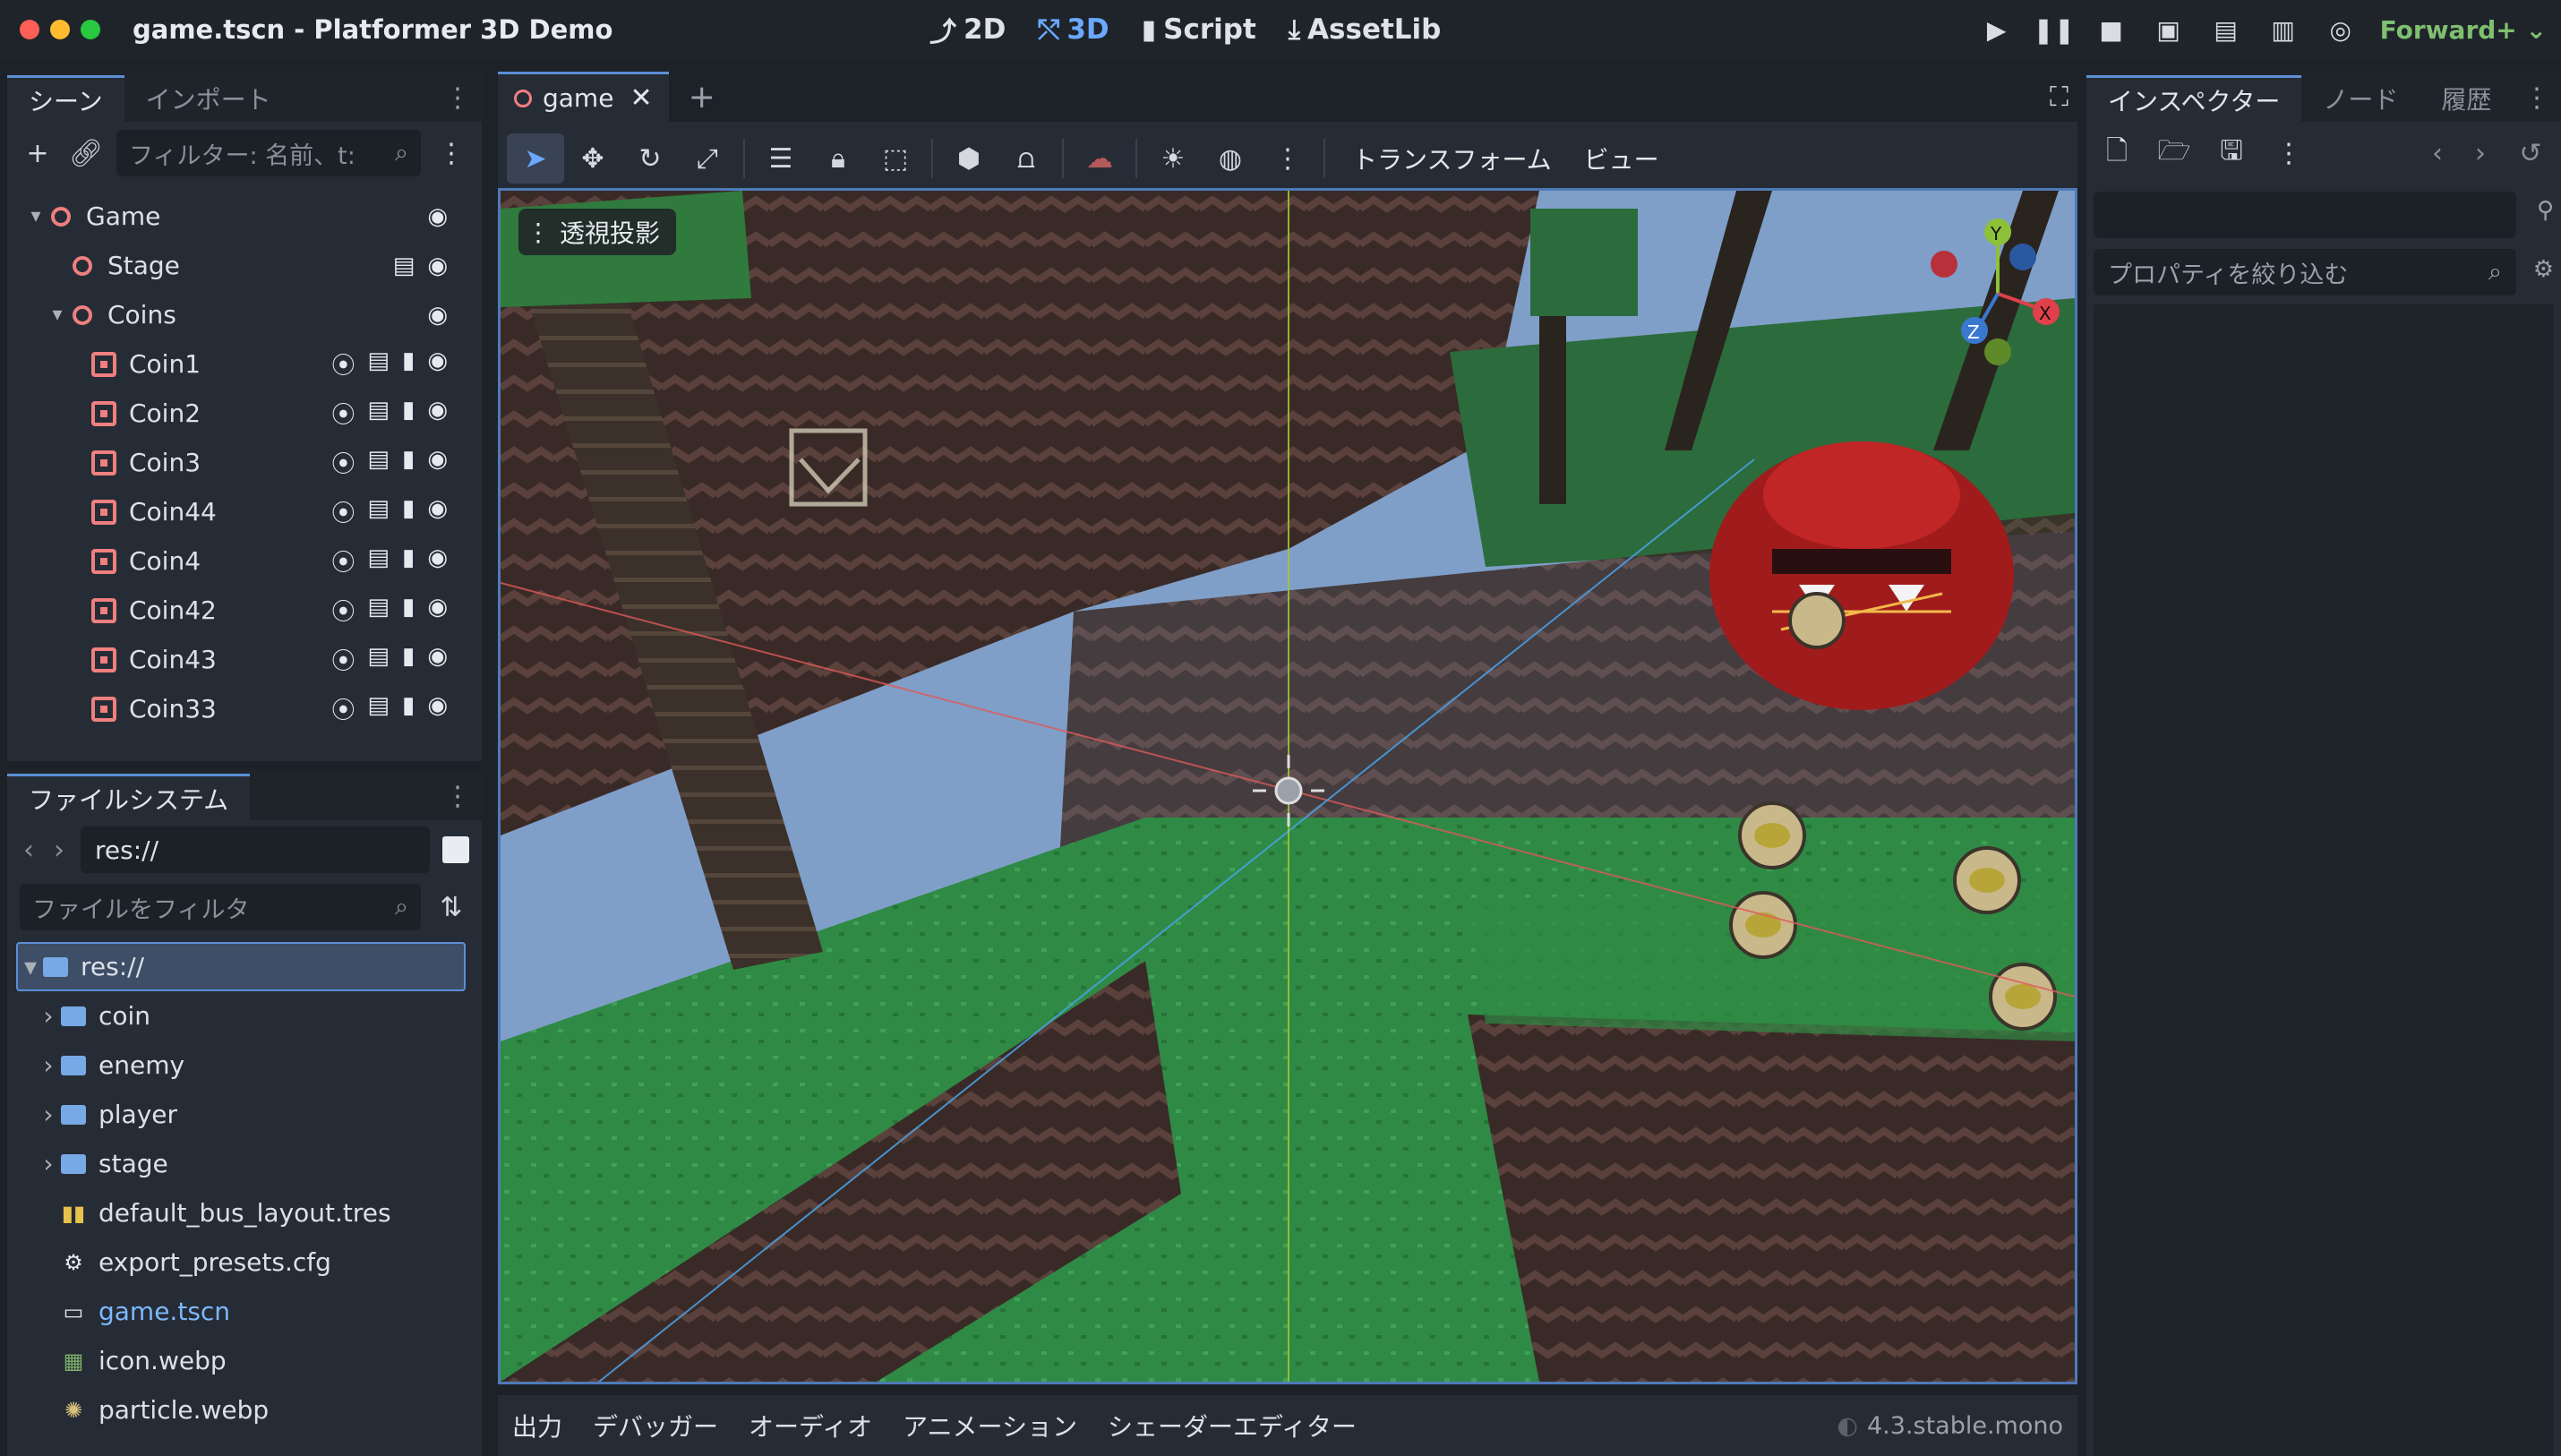 The width and height of the screenshot is (2561, 1456). What do you see at coordinates (2169, 30) in the screenshot?
I see `remote-debug-icon: ▣` at bounding box center [2169, 30].